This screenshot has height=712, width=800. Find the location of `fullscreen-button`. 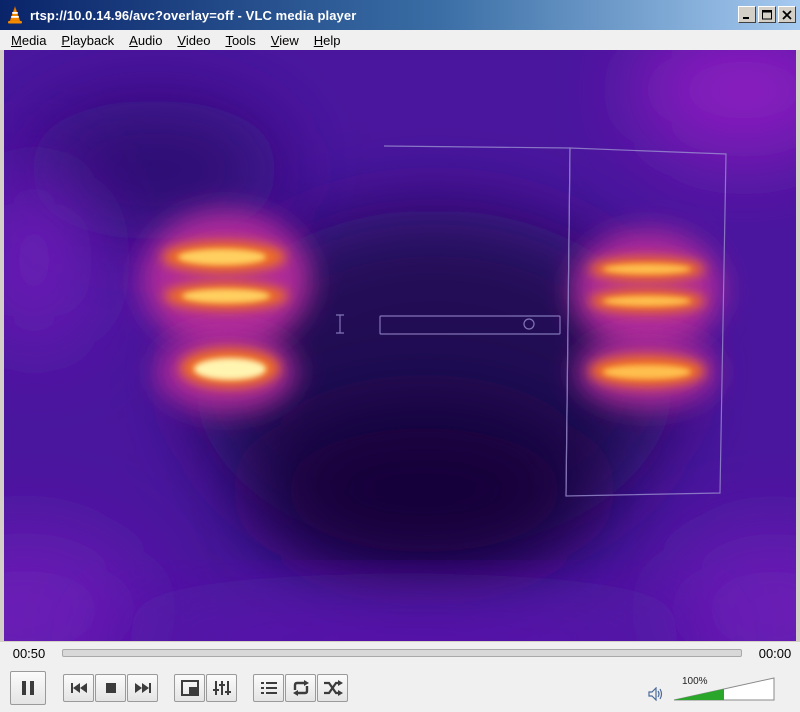

fullscreen-button is located at coordinates (189, 688).